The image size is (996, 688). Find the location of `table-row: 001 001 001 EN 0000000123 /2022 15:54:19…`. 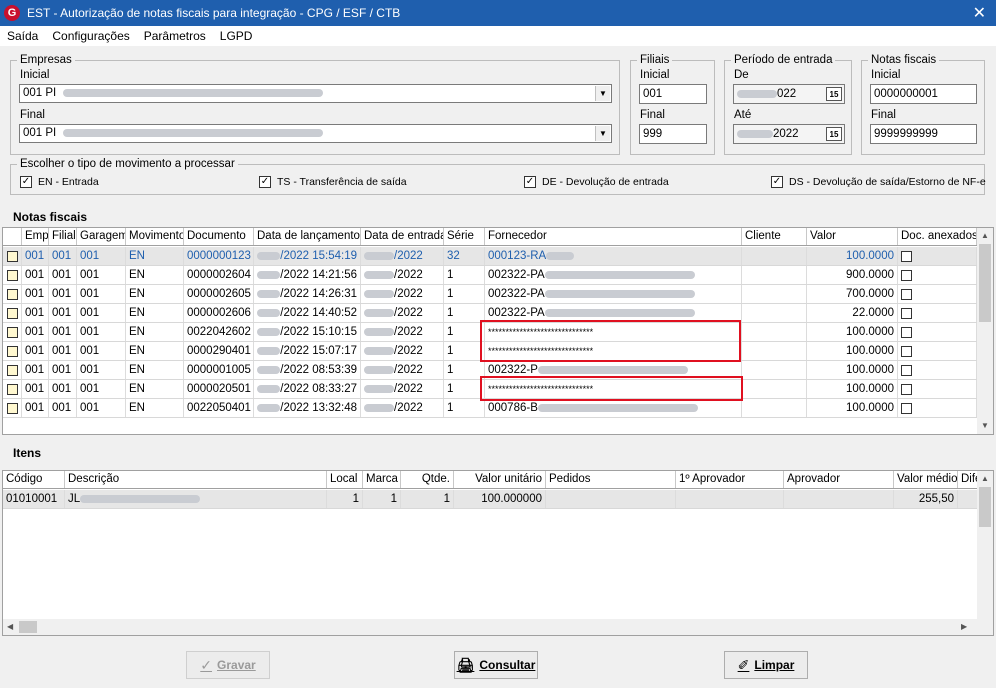

table-row: 001 001 001 EN 0000000123 /2022 15:54:19… is located at coordinates (490, 256).